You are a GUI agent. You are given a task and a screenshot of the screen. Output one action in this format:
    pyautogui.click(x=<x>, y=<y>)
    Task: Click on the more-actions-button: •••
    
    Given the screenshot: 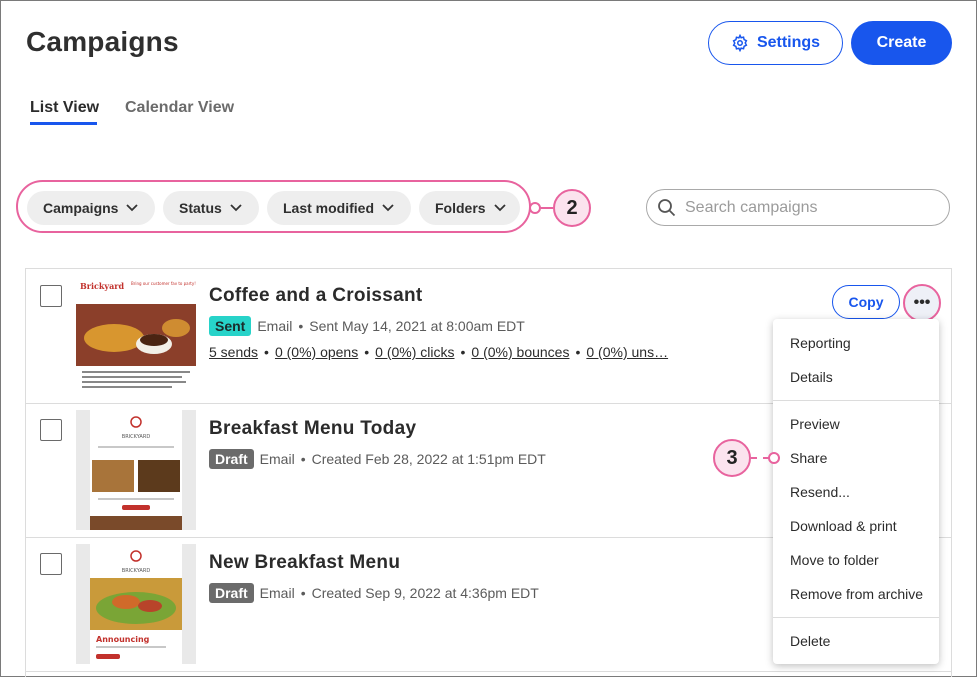 What is the action you would take?
    pyautogui.click(x=922, y=303)
    